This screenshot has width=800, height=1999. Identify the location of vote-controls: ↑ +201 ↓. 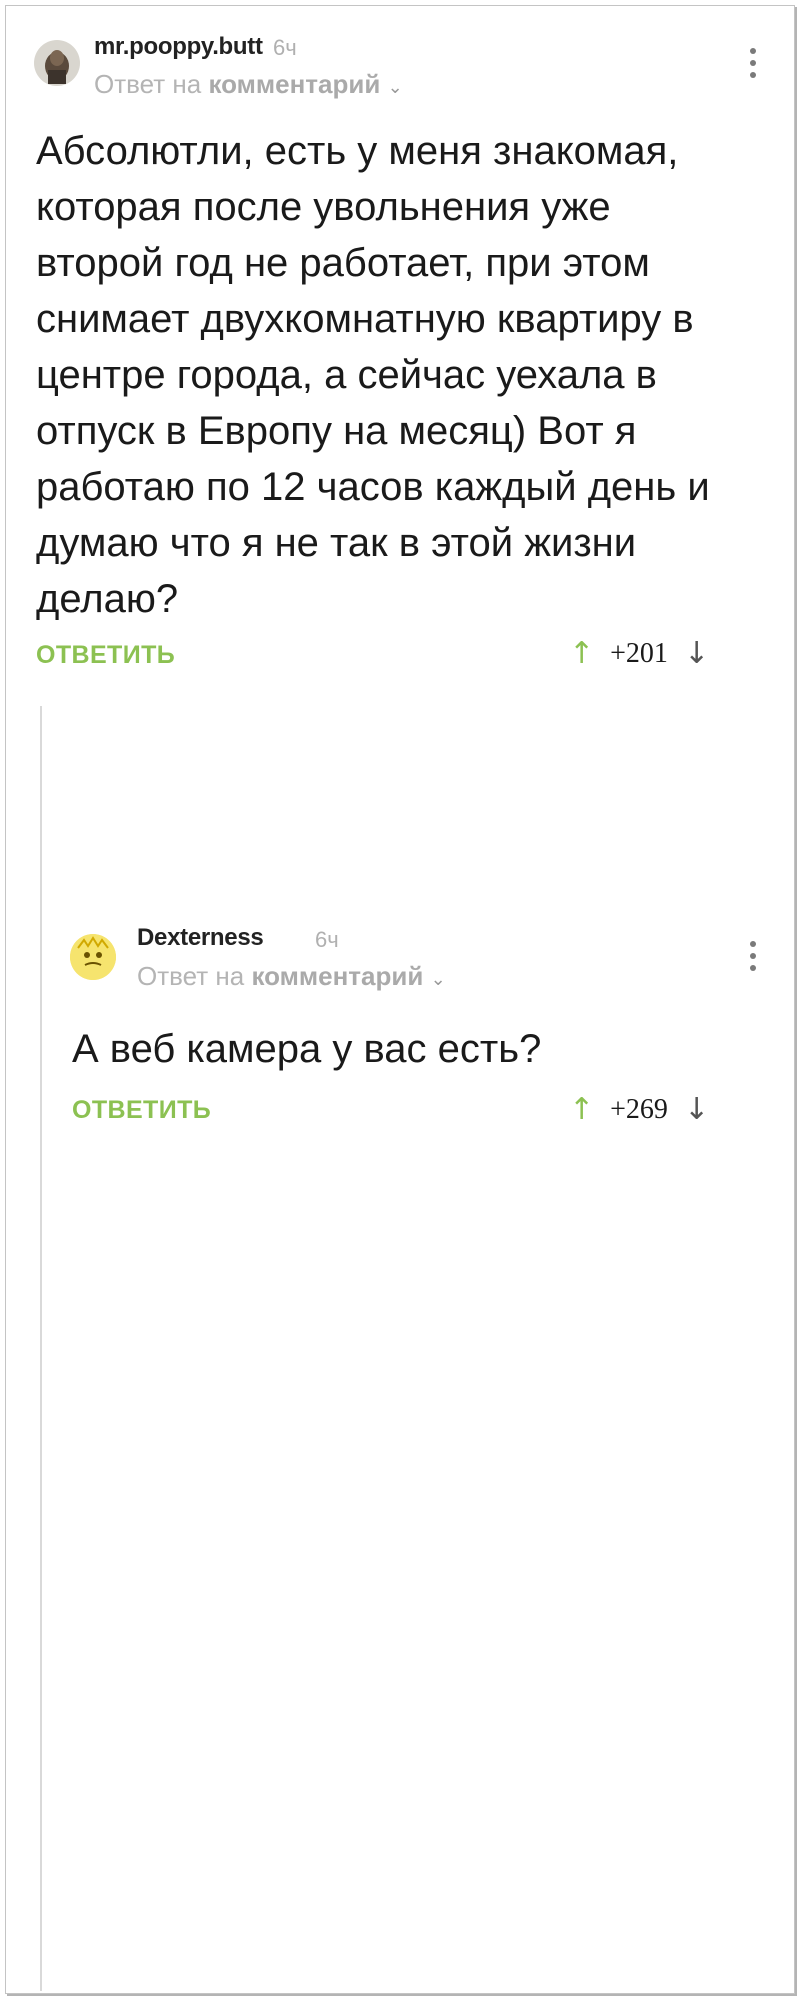
(639, 653).